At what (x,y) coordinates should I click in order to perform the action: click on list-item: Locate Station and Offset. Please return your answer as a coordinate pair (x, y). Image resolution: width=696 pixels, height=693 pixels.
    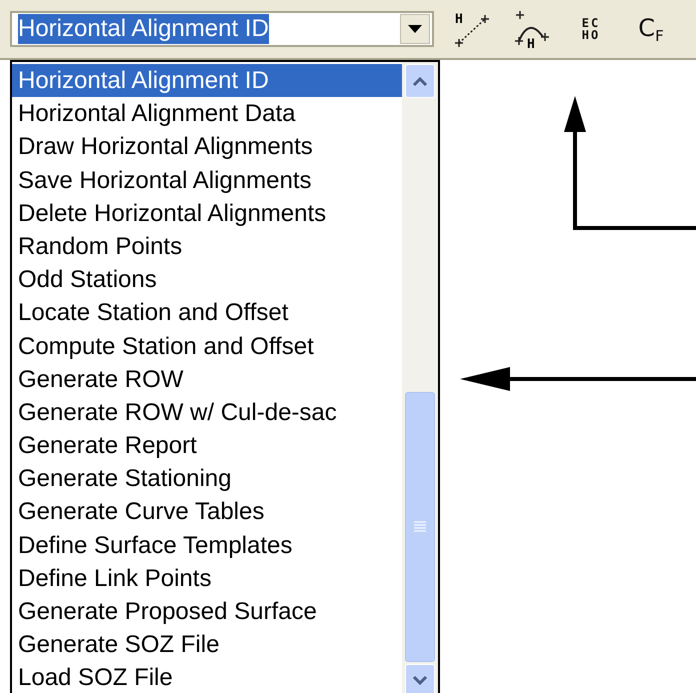
    Looking at the image, I should click on (207, 313).